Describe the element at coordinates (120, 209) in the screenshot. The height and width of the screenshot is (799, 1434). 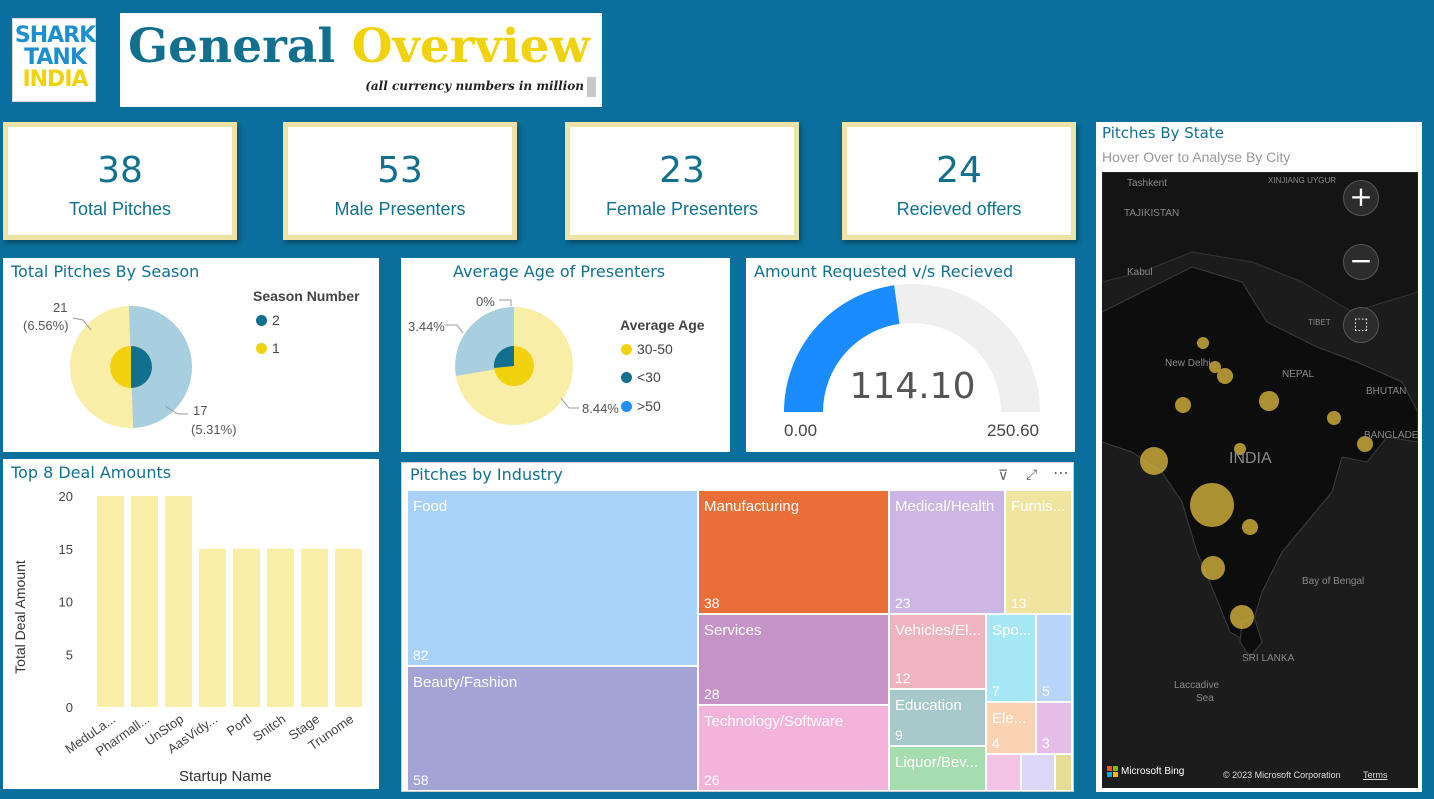
I see `kpi-label: Total Pitches` at that location.